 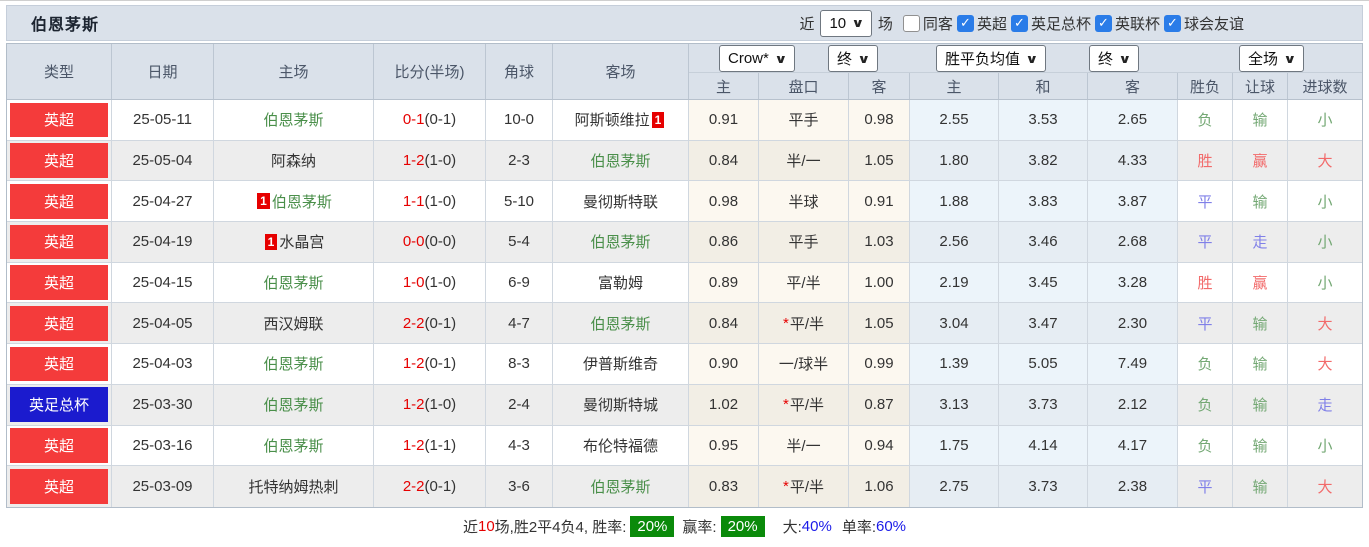 What do you see at coordinates (885, 24) in the screenshot?
I see `unit-label: 场` at bounding box center [885, 24].